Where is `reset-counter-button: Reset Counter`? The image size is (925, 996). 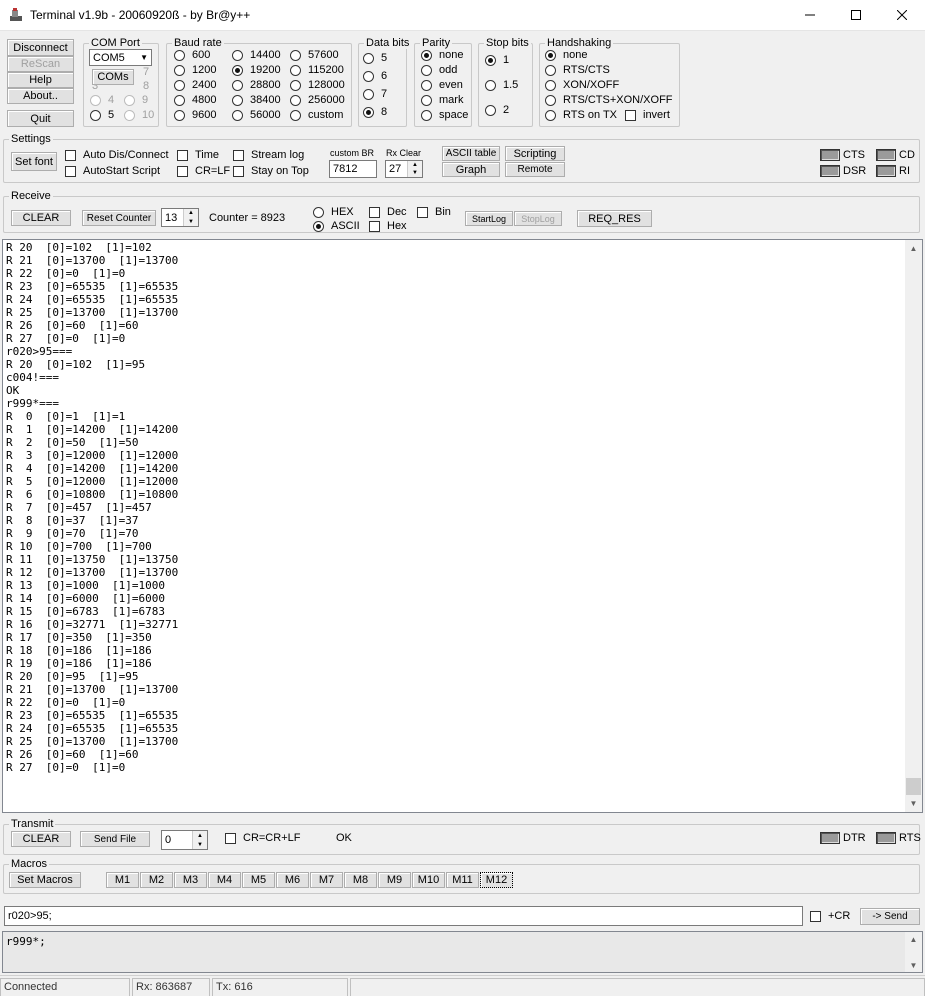
reset-counter-button: Reset Counter is located at coordinates (119, 218).